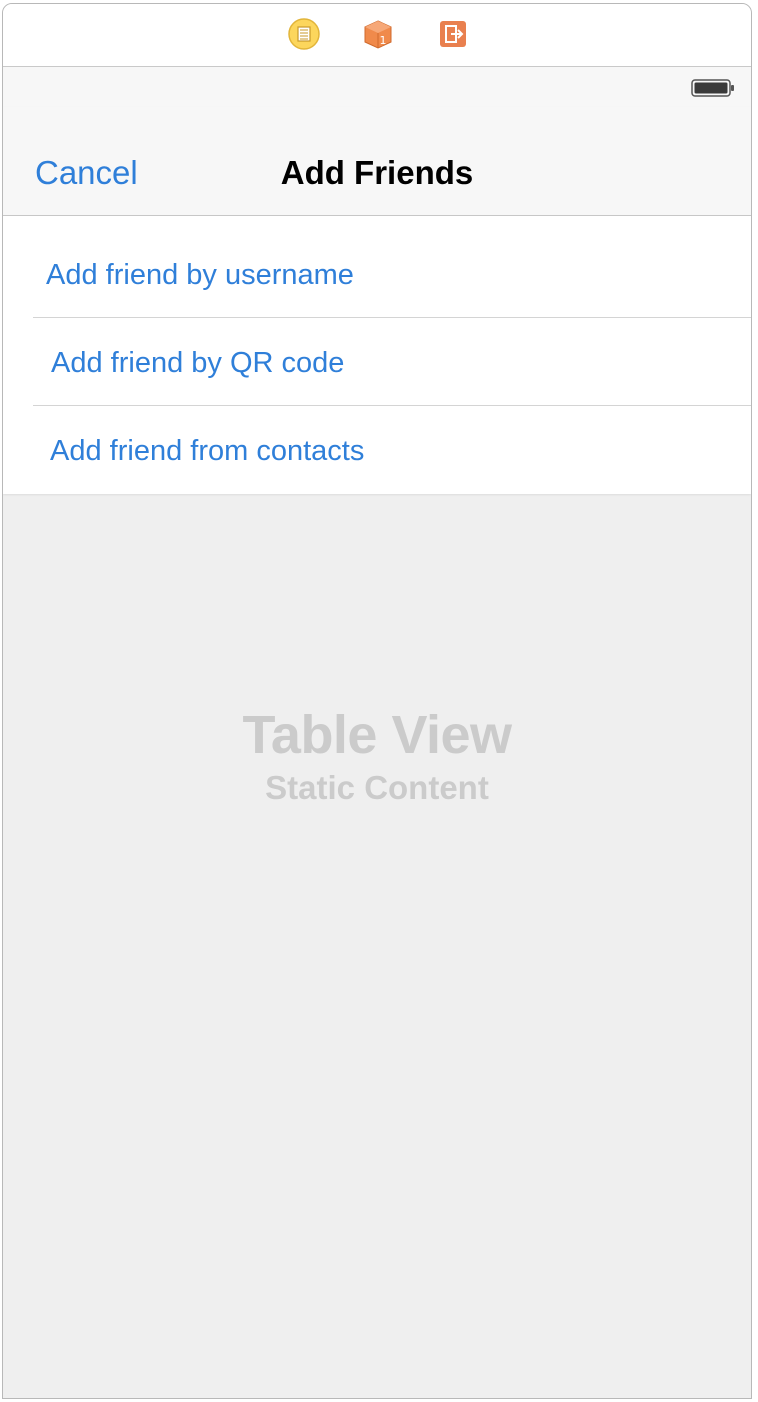 Image resolution: width=758 pixels, height=1402 pixels. I want to click on list-item-add-by-qr-code: Add friend by QR code, so click(377, 362).